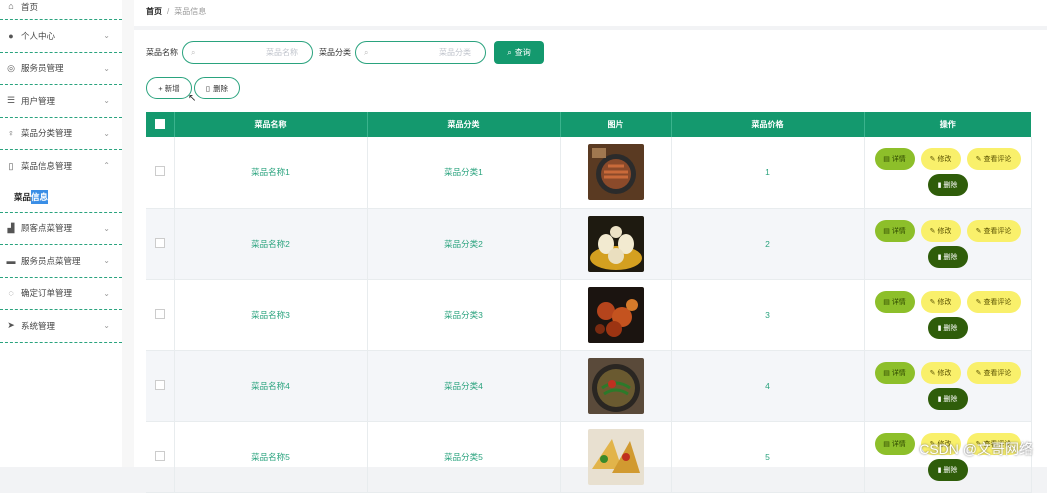 This screenshot has height=493, width=1047. What do you see at coordinates (11, 133) in the screenshot?
I see `microphone-icon: ♀` at bounding box center [11, 133].